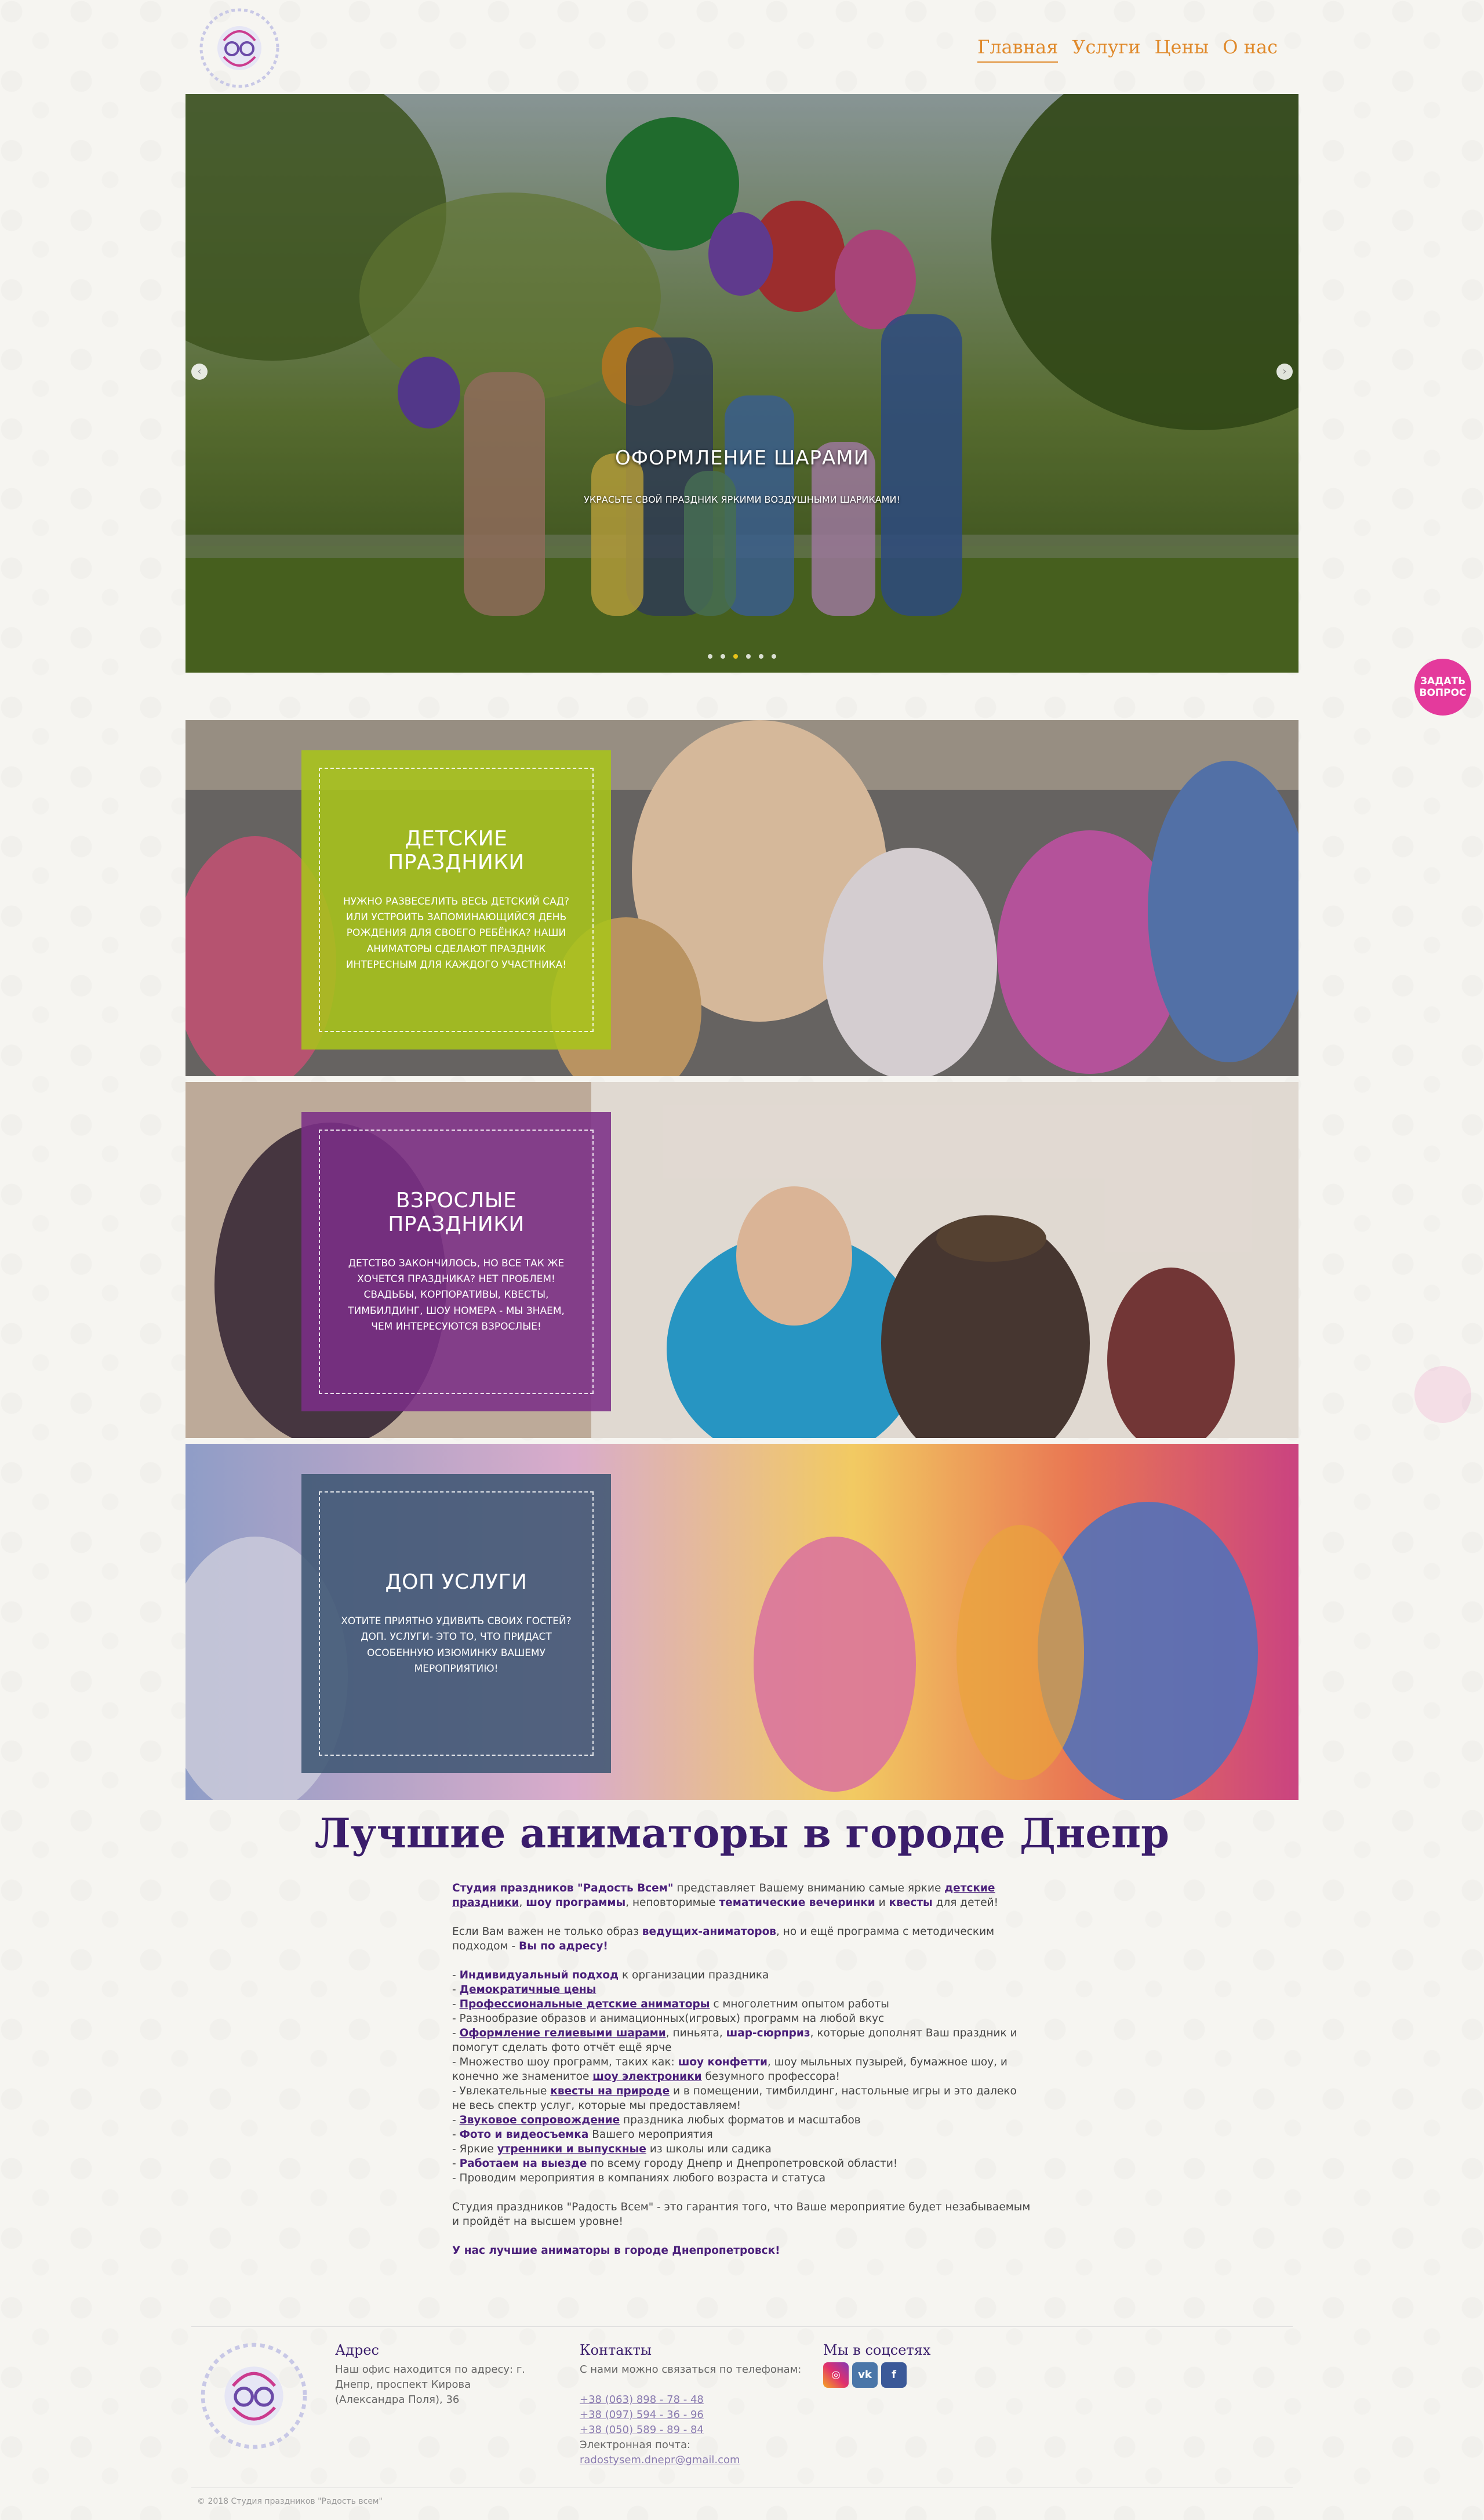 This screenshot has width=1484, height=2520. Describe the element at coordinates (742, 1833) in the screenshot. I see `article-title: Лучшие аниматоры в городе Днепр` at that location.